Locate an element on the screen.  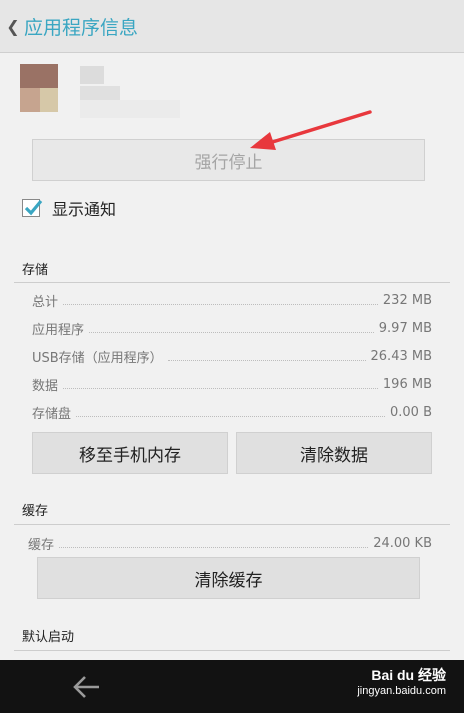
default-launch-section-title: 默认启动 is located at coordinates (48, 637).